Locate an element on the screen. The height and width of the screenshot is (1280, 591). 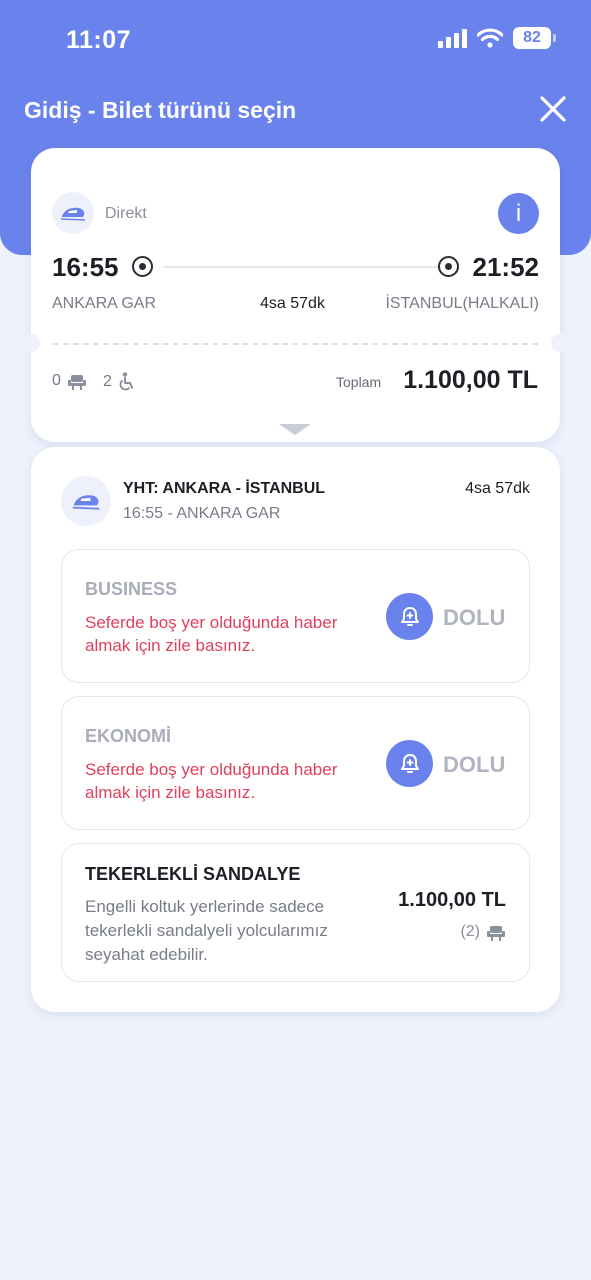
page-title: Gidiş - Bilet türünü seçin is located at coordinates (160, 110).